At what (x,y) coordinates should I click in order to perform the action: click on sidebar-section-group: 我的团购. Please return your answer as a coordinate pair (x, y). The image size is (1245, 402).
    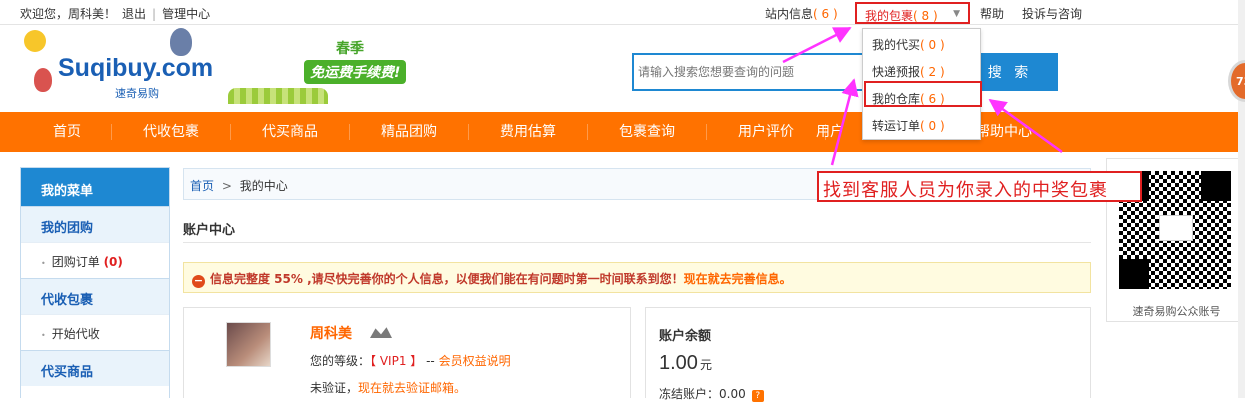
    Looking at the image, I should click on (95, 224).